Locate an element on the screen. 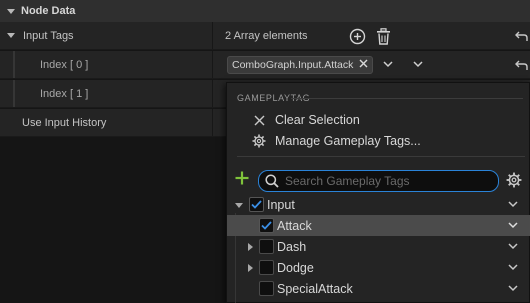 The image size is (530, 303). tag-chip-label: ComboGraph.Input.Attack is located at coordinates (293, 64).